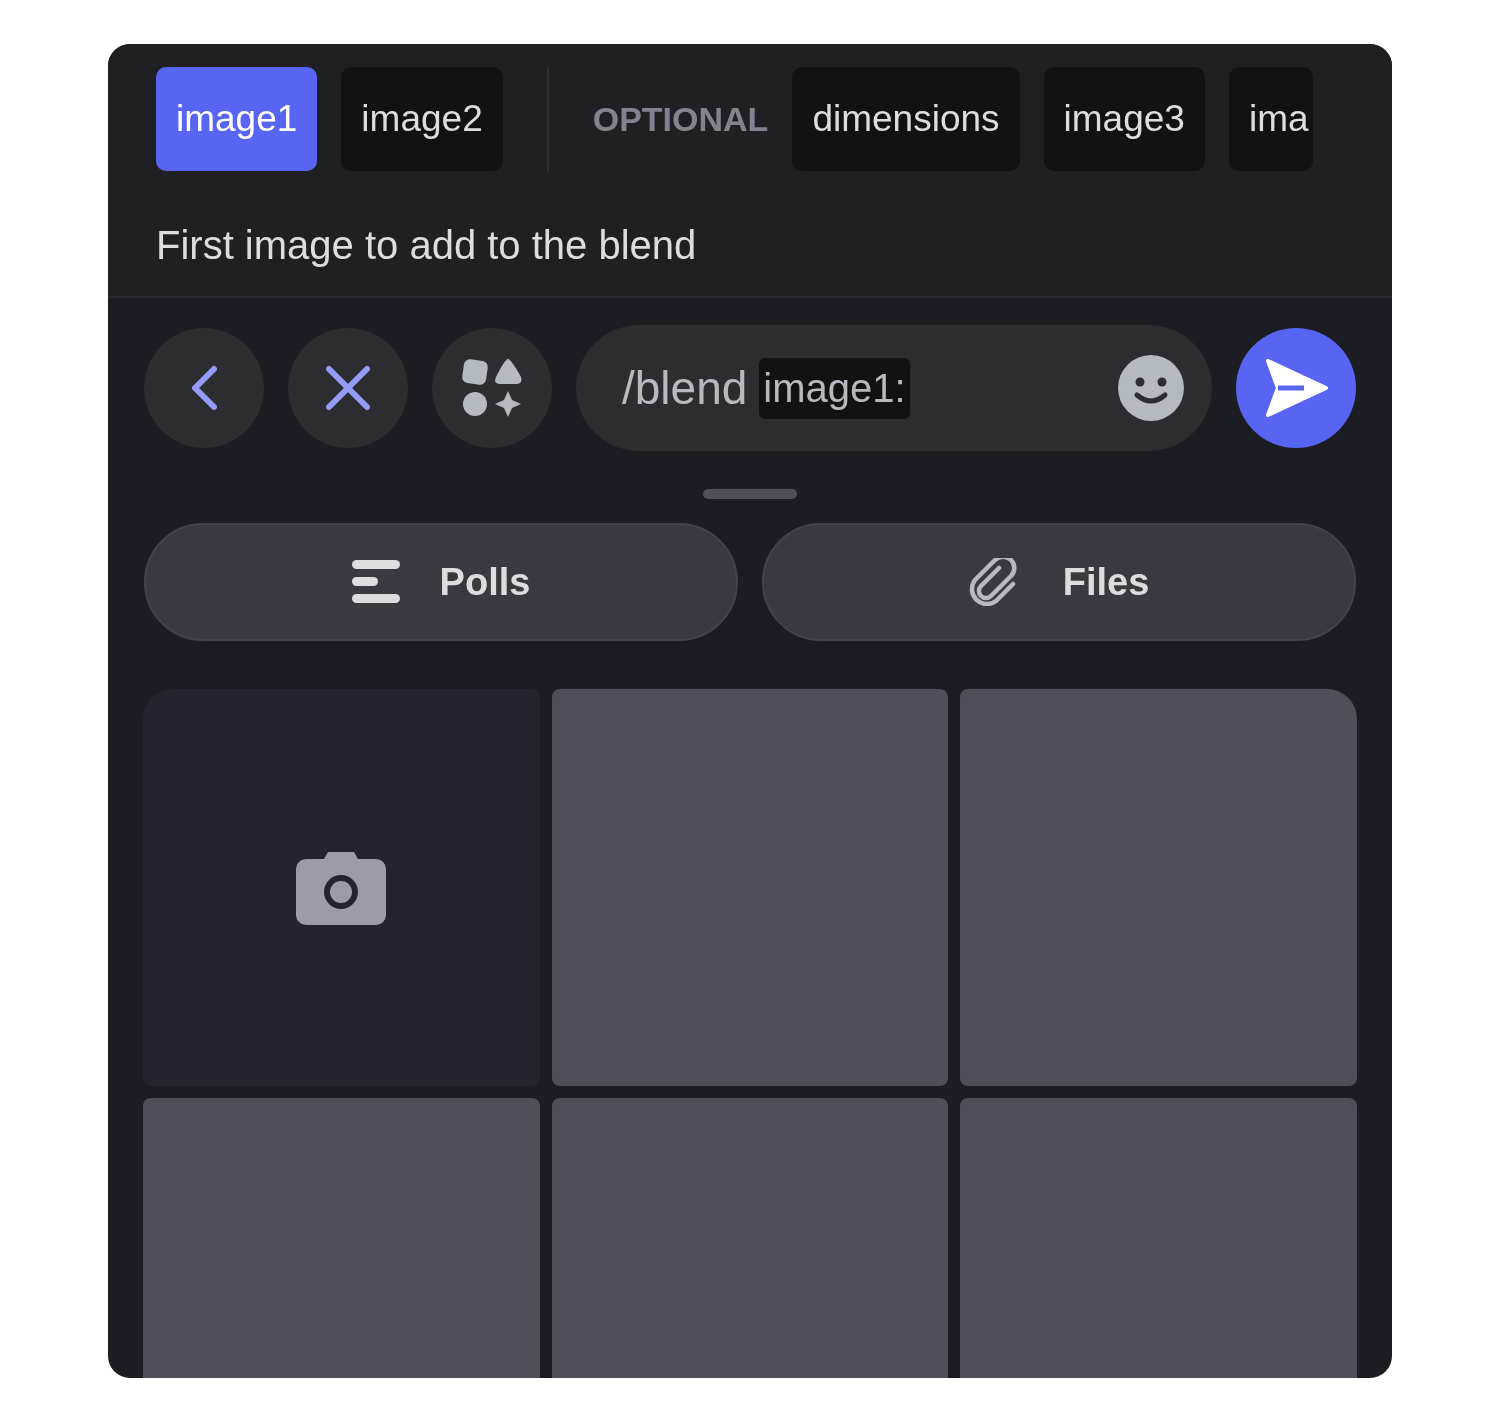  What do you see at coordinates (427, 245) in the screenshot?
I see `option-description: First image to add to the blend` at bounding box center [427, 245].